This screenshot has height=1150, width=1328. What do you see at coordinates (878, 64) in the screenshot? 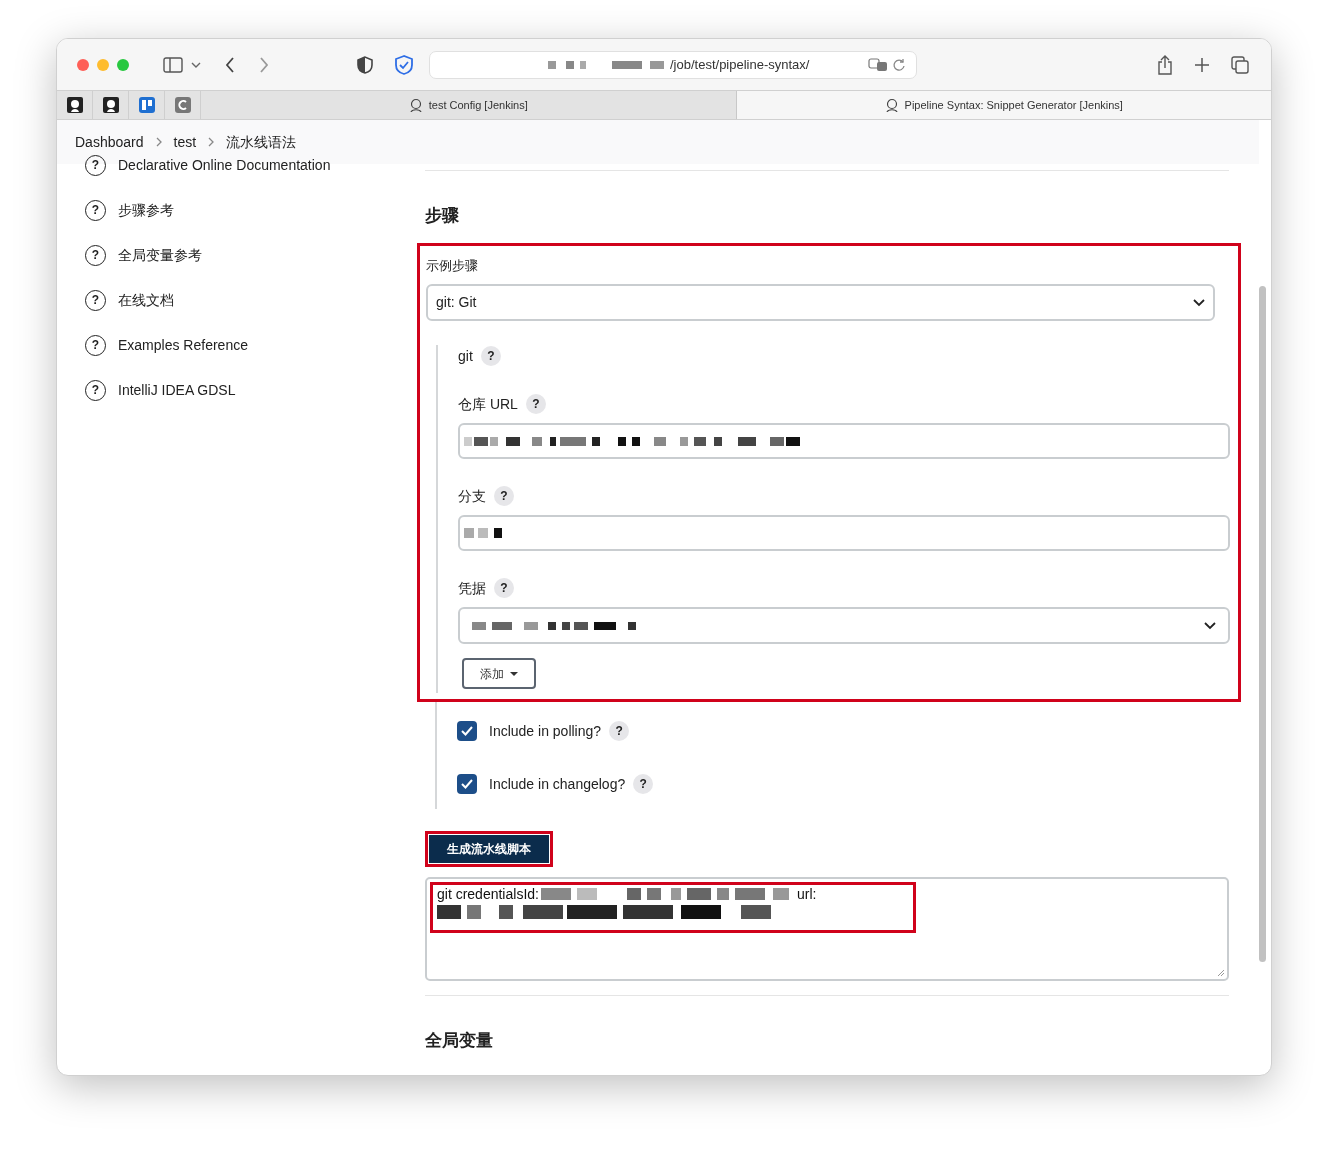
I see `translate-icon` at bounding box center [878, 64].